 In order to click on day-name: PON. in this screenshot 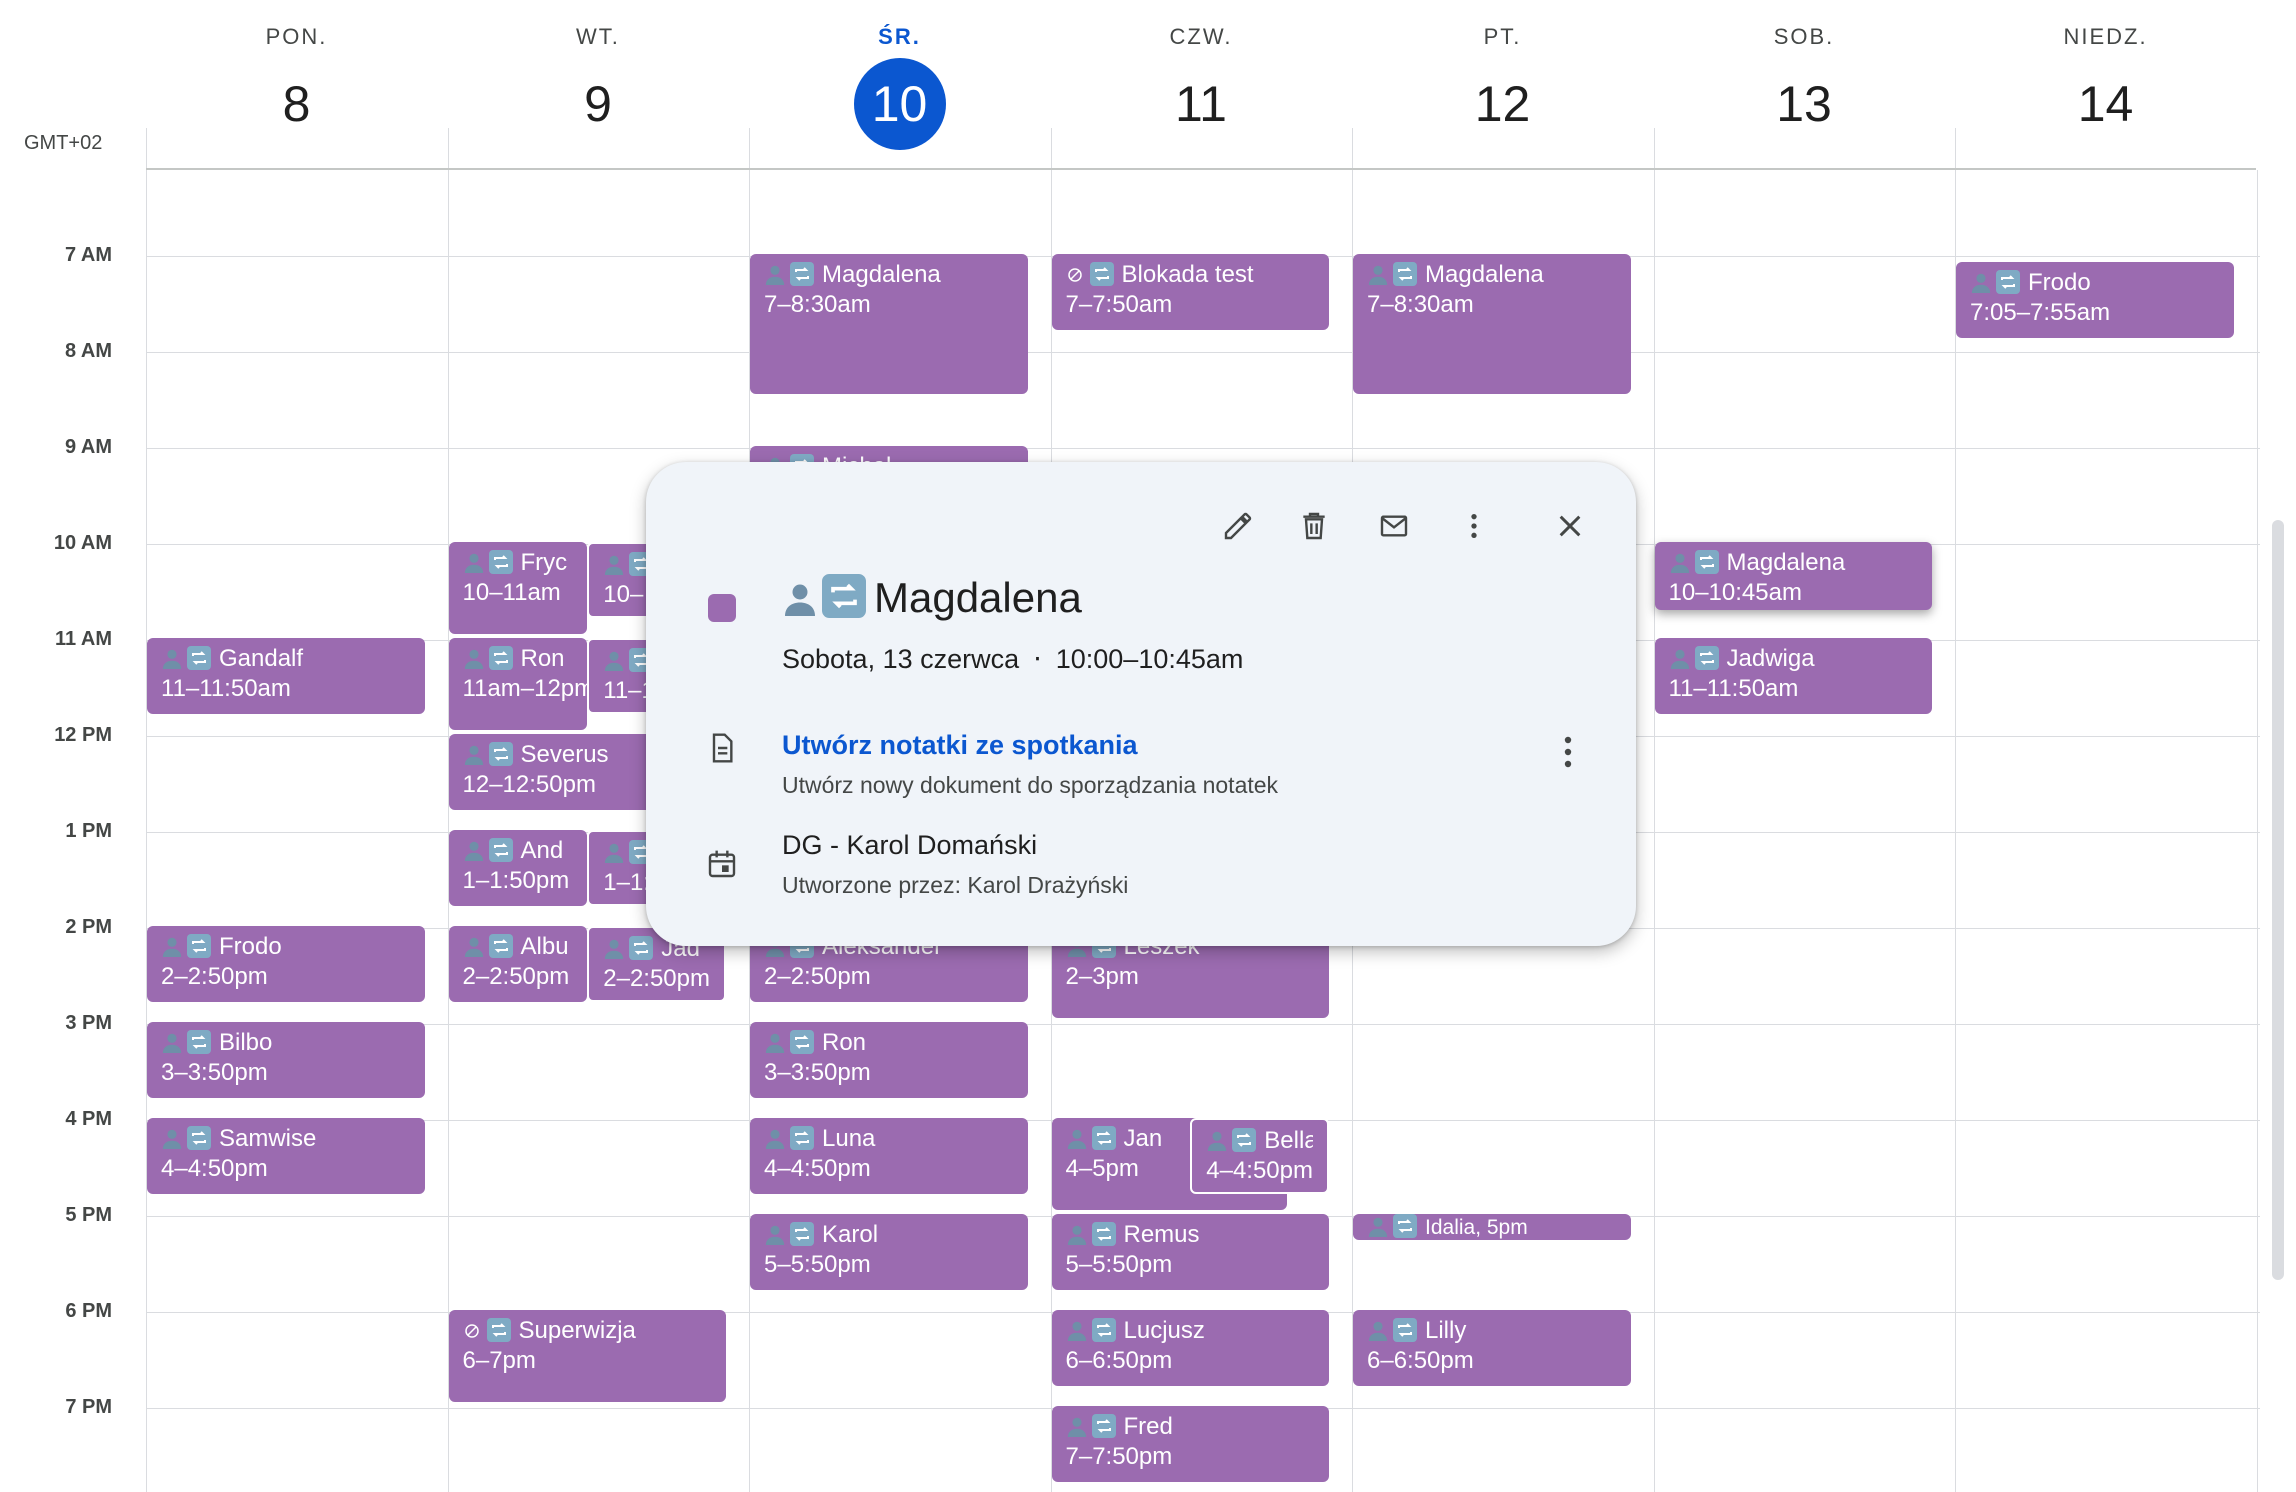, I will do `click(296, 36)`.